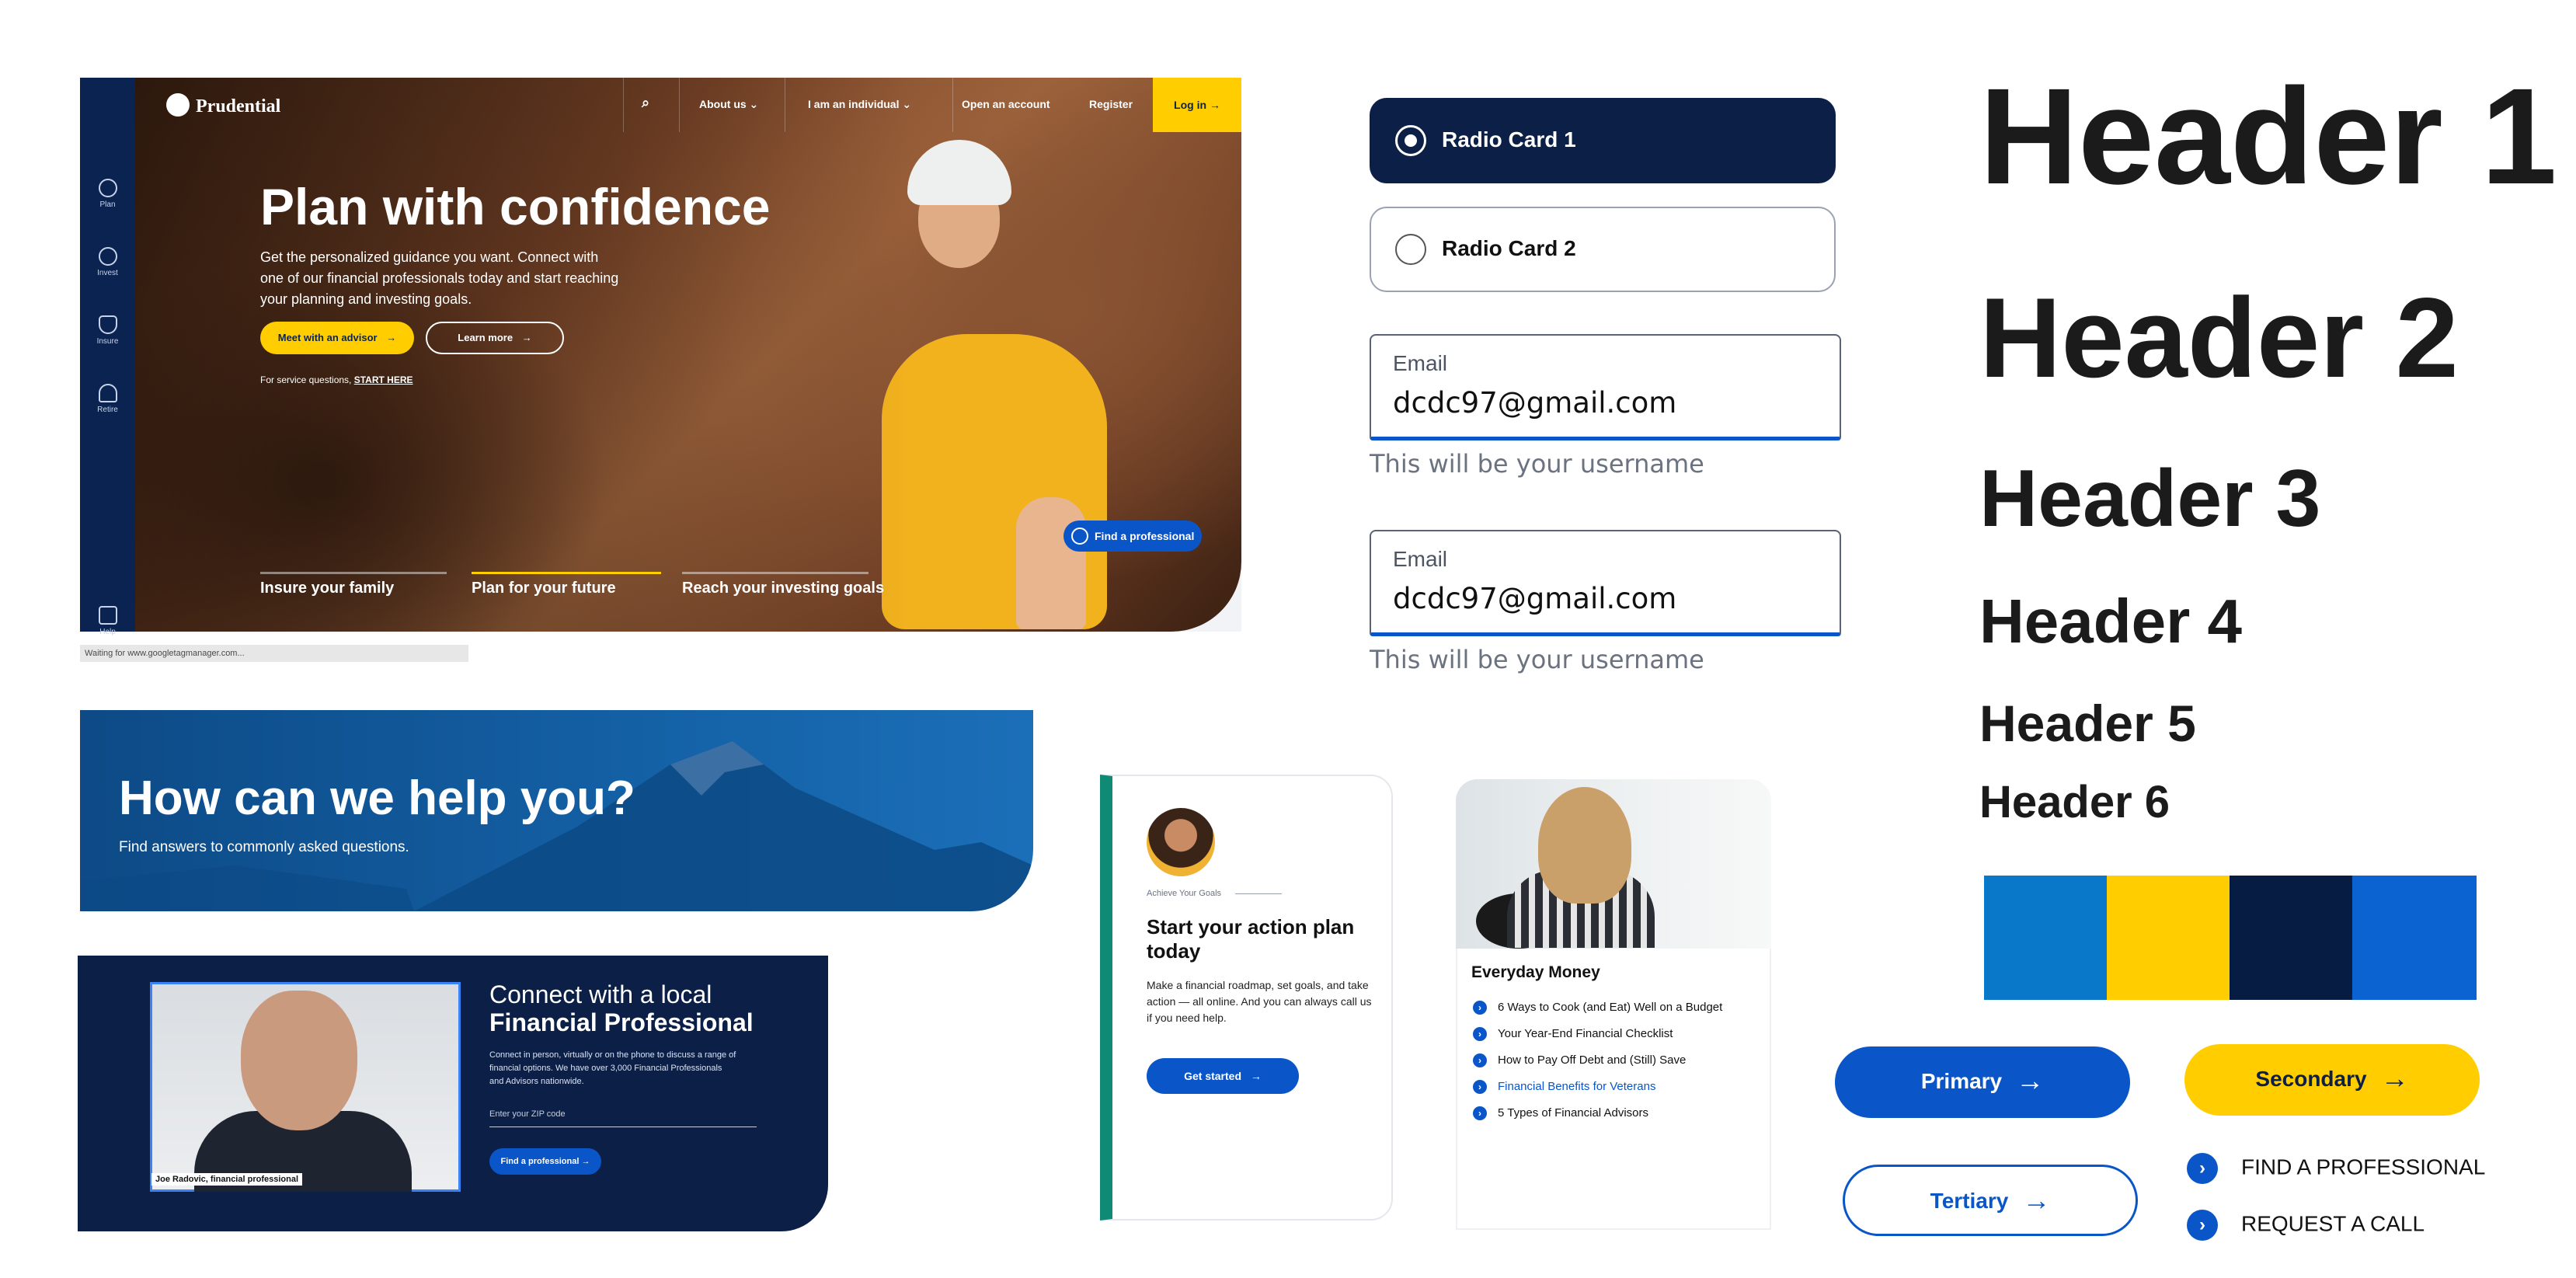 Image resolution: width=2576 pixels, height=1278 pixels. Describe the element at coordinates (2074, 802) in the screenshot. I see `header-6-sample: Header 6` at that location.